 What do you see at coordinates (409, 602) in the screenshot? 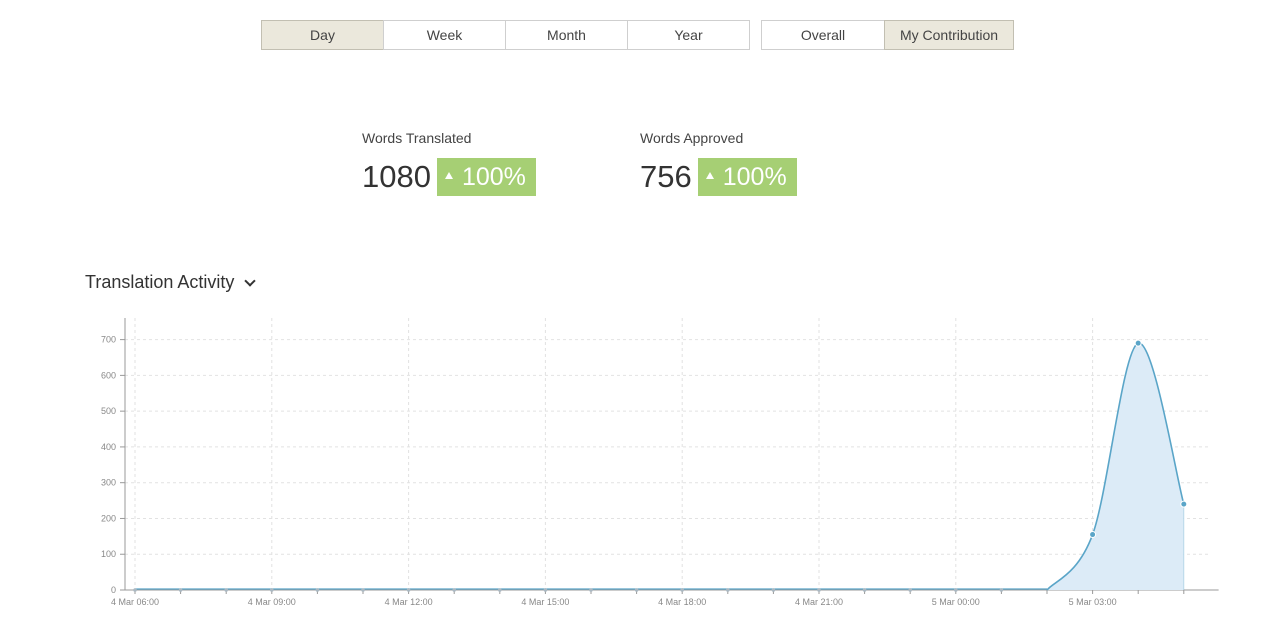
I see `x-tick-label: 4 Mar 12:00` at bounding box center [409, 602].